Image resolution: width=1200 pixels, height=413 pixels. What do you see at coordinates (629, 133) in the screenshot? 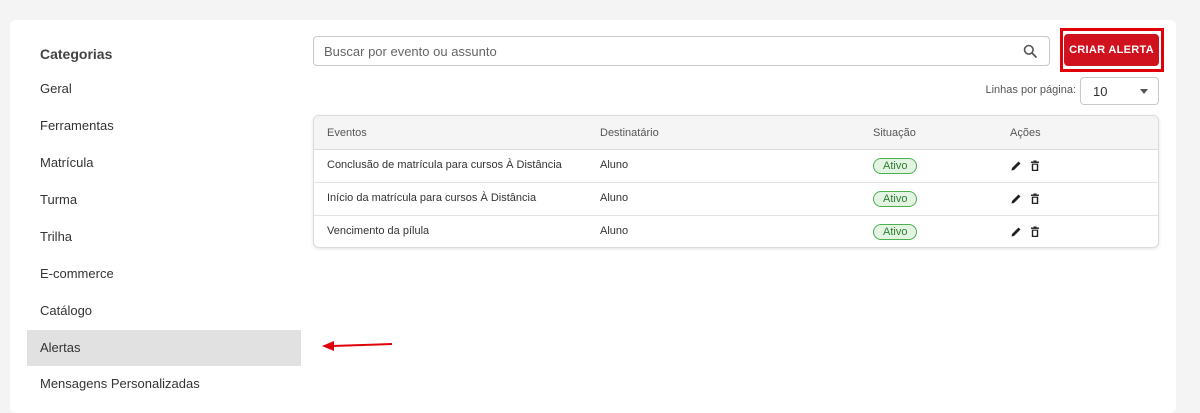
I see `column-header-destinatario: Destinatário` at bounding box center [629, 133].